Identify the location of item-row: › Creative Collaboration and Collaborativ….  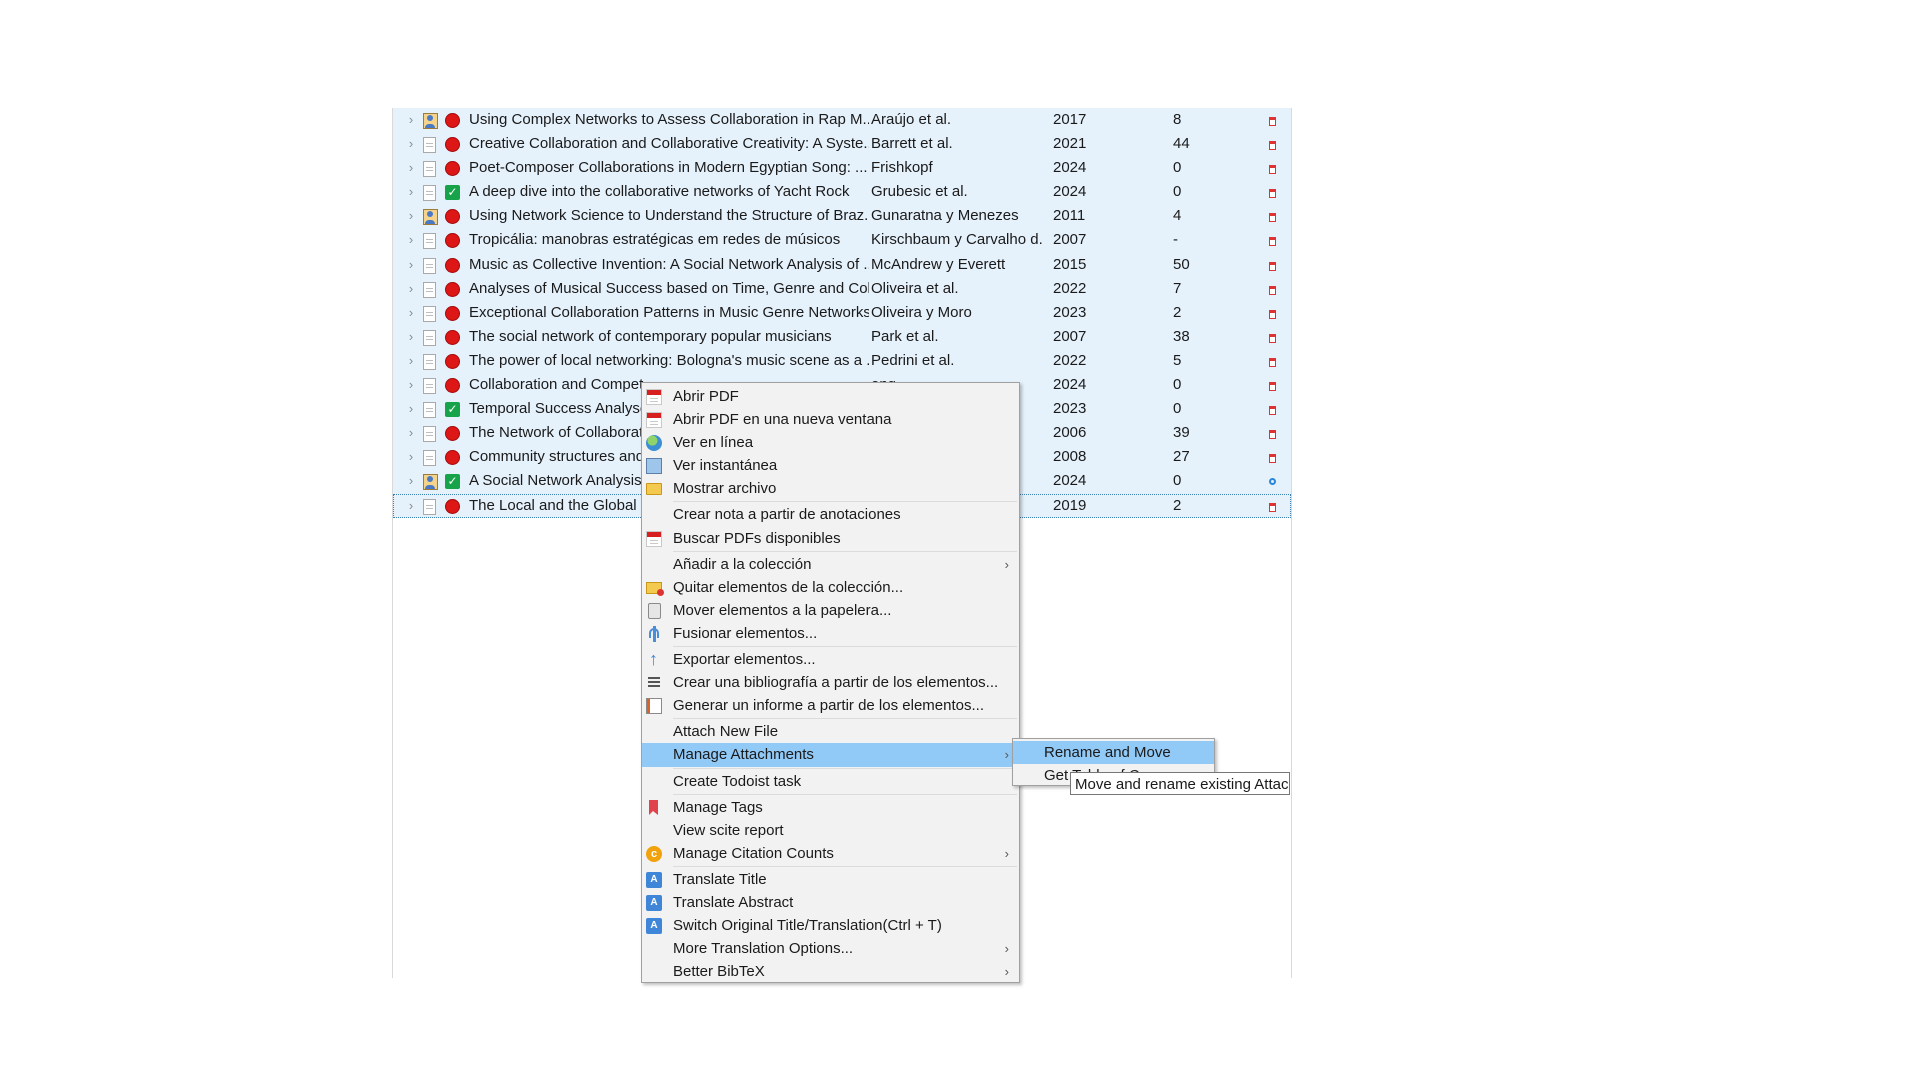
(842, 144).